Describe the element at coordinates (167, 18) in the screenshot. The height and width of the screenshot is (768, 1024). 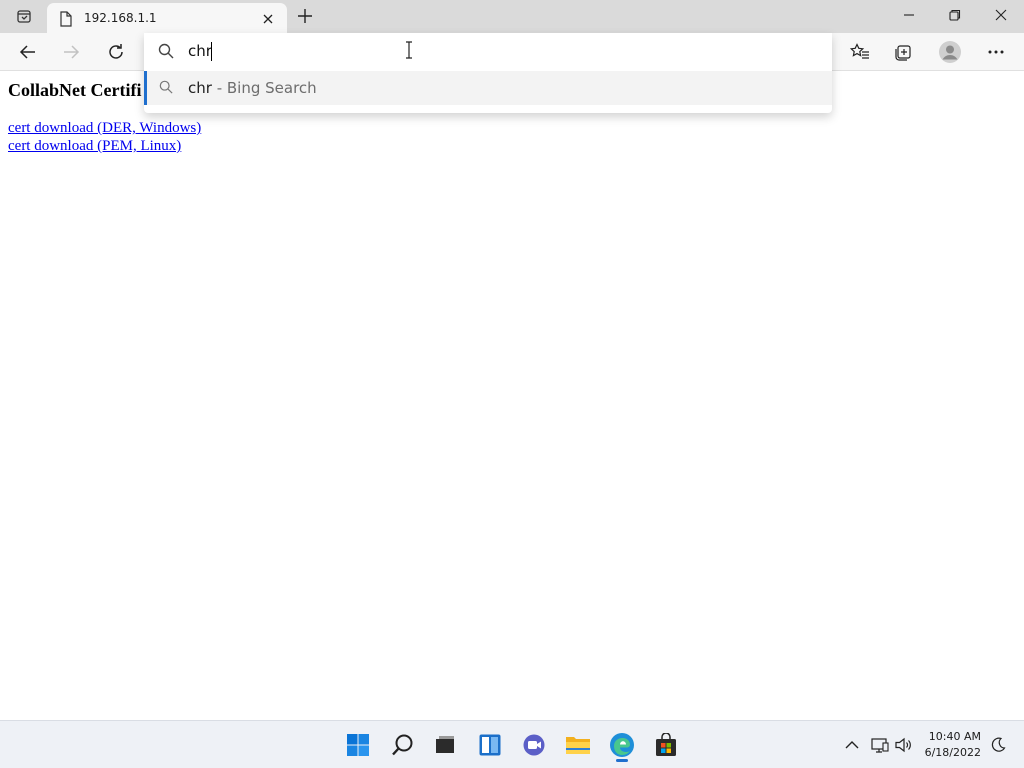
I see `browser-tab: 192.168.1.1` at that location.